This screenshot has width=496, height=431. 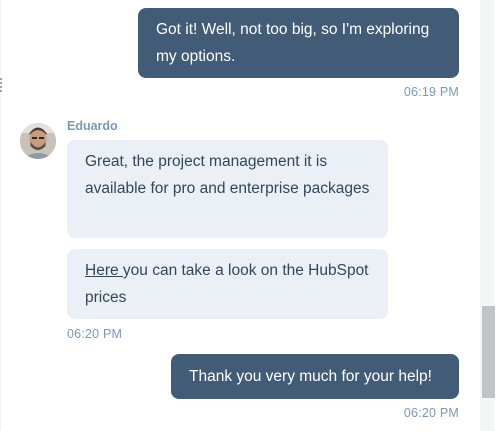 What do you see at coordinates (0, 215) in the screenshot?
I see `panel-edge` at bounding box center [0, 215].